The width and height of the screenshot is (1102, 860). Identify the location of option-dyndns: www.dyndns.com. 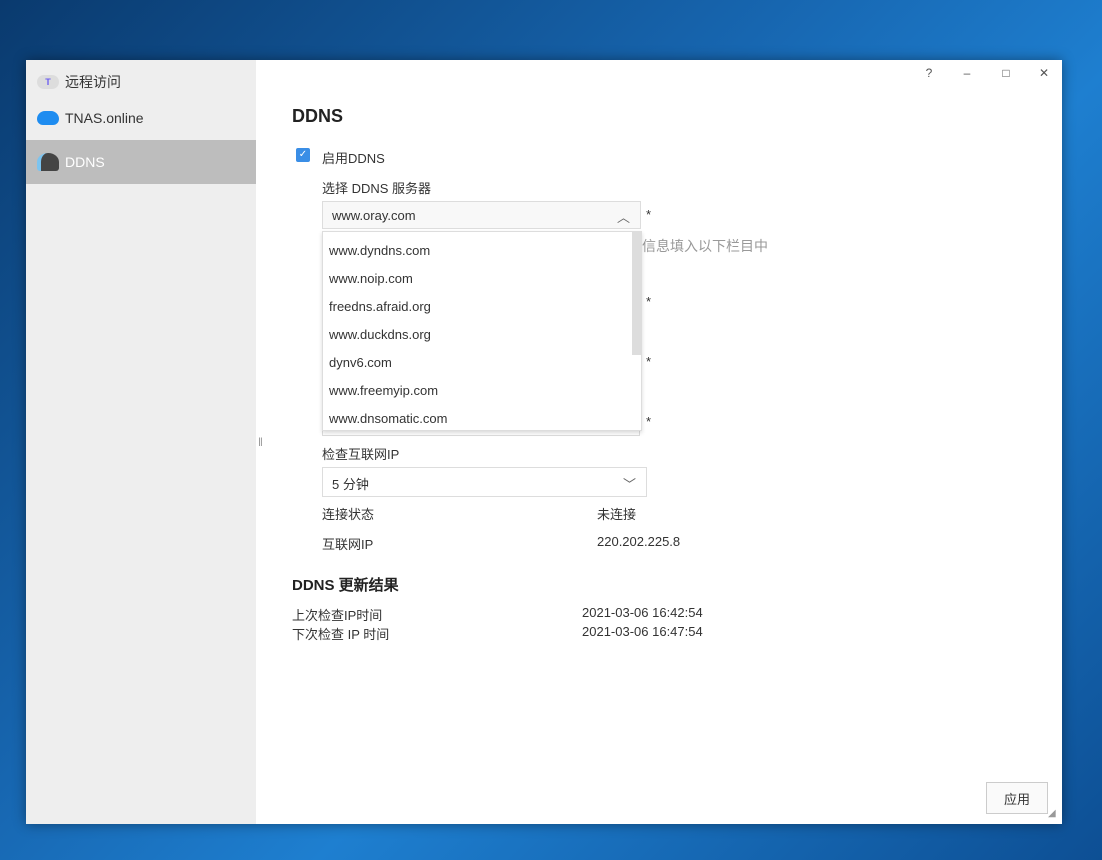
(379, 250).